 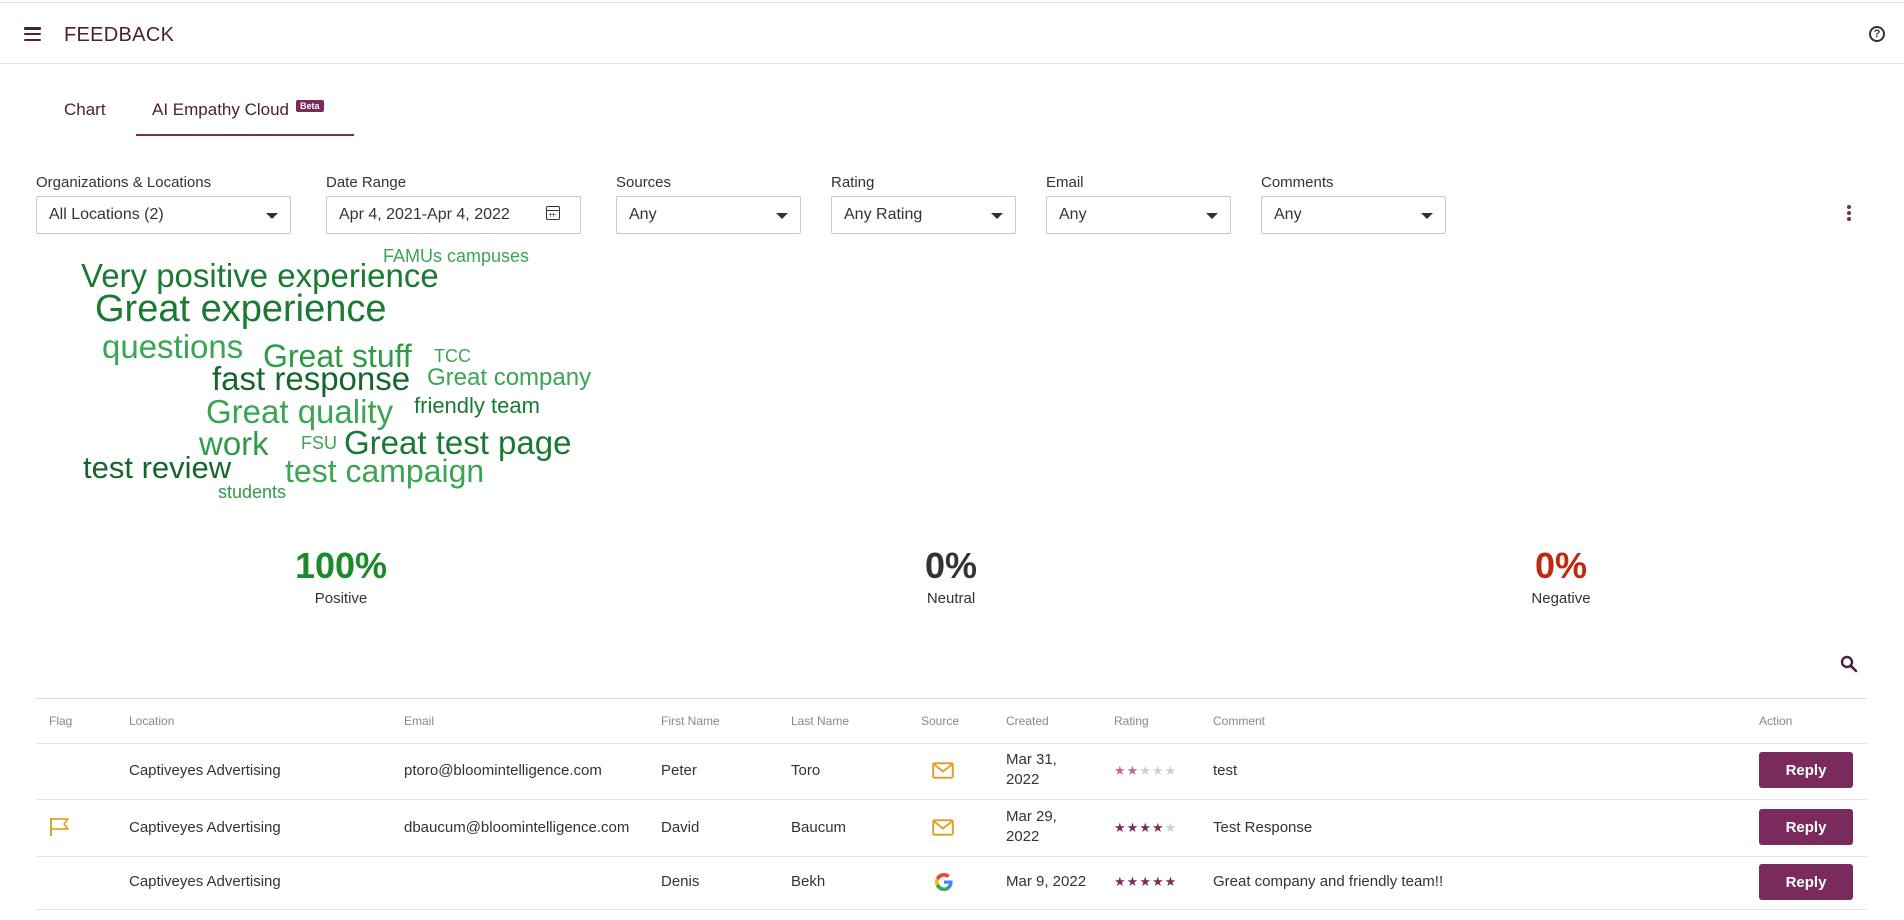 I want to click on column-header-last-name: Last Name, so click(x=820, y=721).